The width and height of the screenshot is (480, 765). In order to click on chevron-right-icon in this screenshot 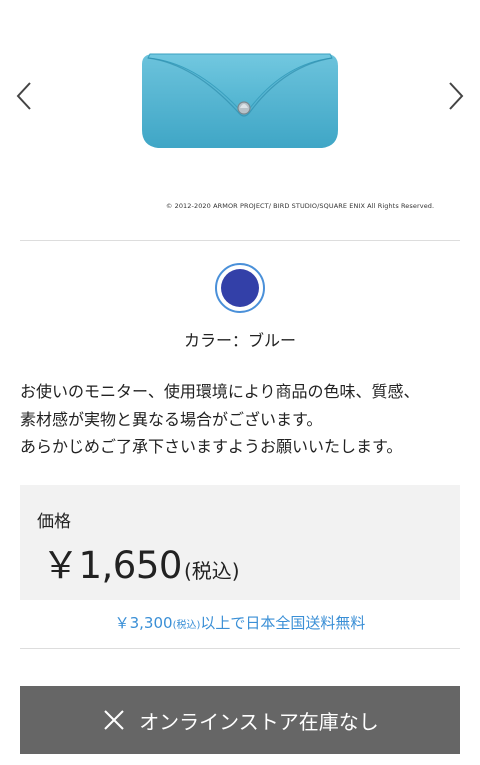, I will do `click(455, 96)`.